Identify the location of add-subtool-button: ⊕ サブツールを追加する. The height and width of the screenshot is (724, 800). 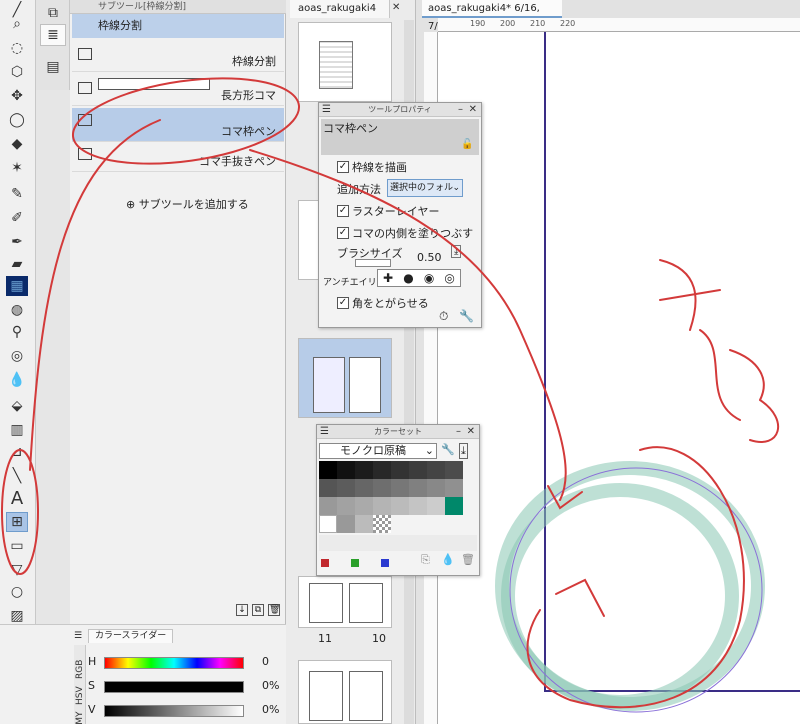
(187, 204).